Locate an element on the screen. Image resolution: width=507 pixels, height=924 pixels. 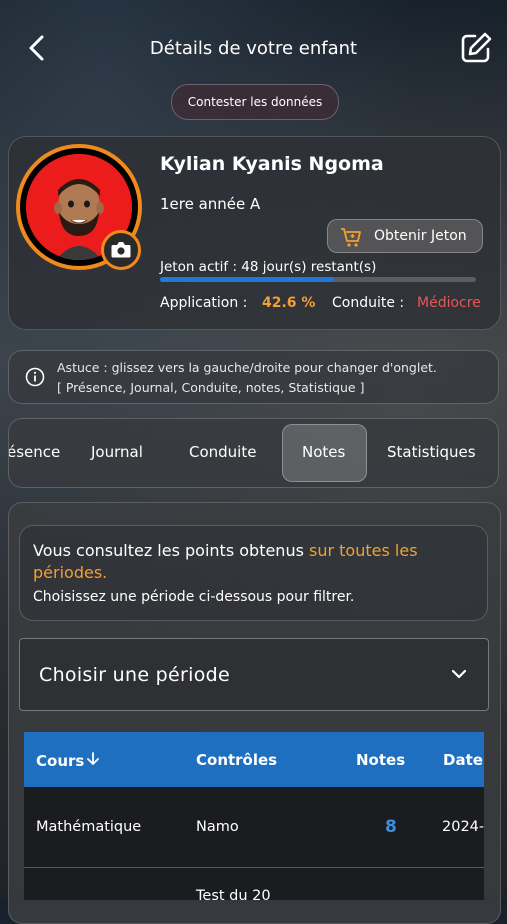
arrow-down-icon is located at coordinates (93, 758).